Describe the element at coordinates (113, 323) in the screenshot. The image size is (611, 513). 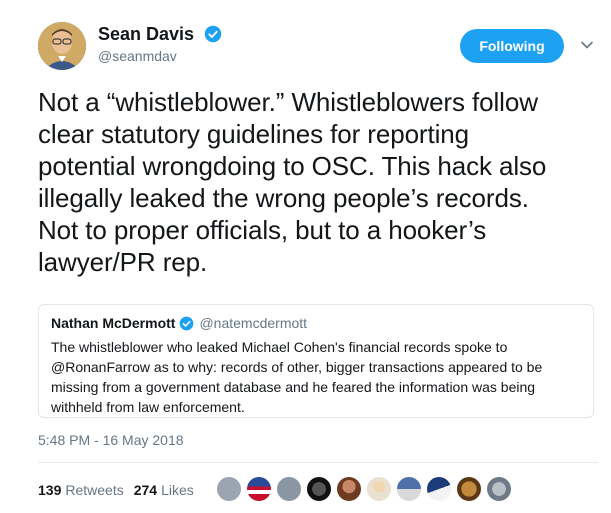
I see `quoted-author-name: Nathan McDermott` at that location.